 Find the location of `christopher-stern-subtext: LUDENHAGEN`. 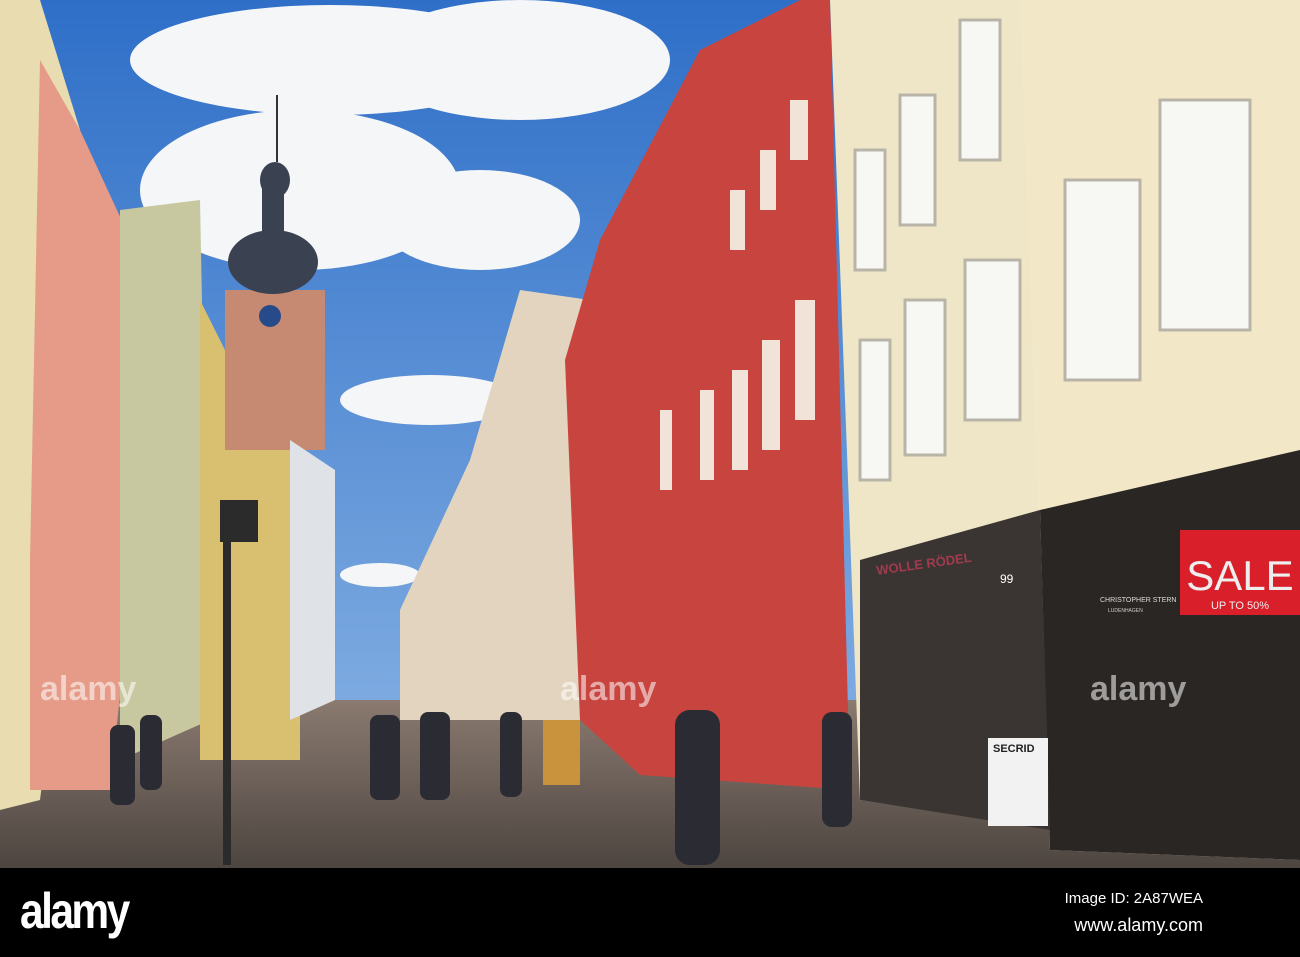

christopher-stern-subtext: LUDENHAGEN is located at coordinates (1125, 611).